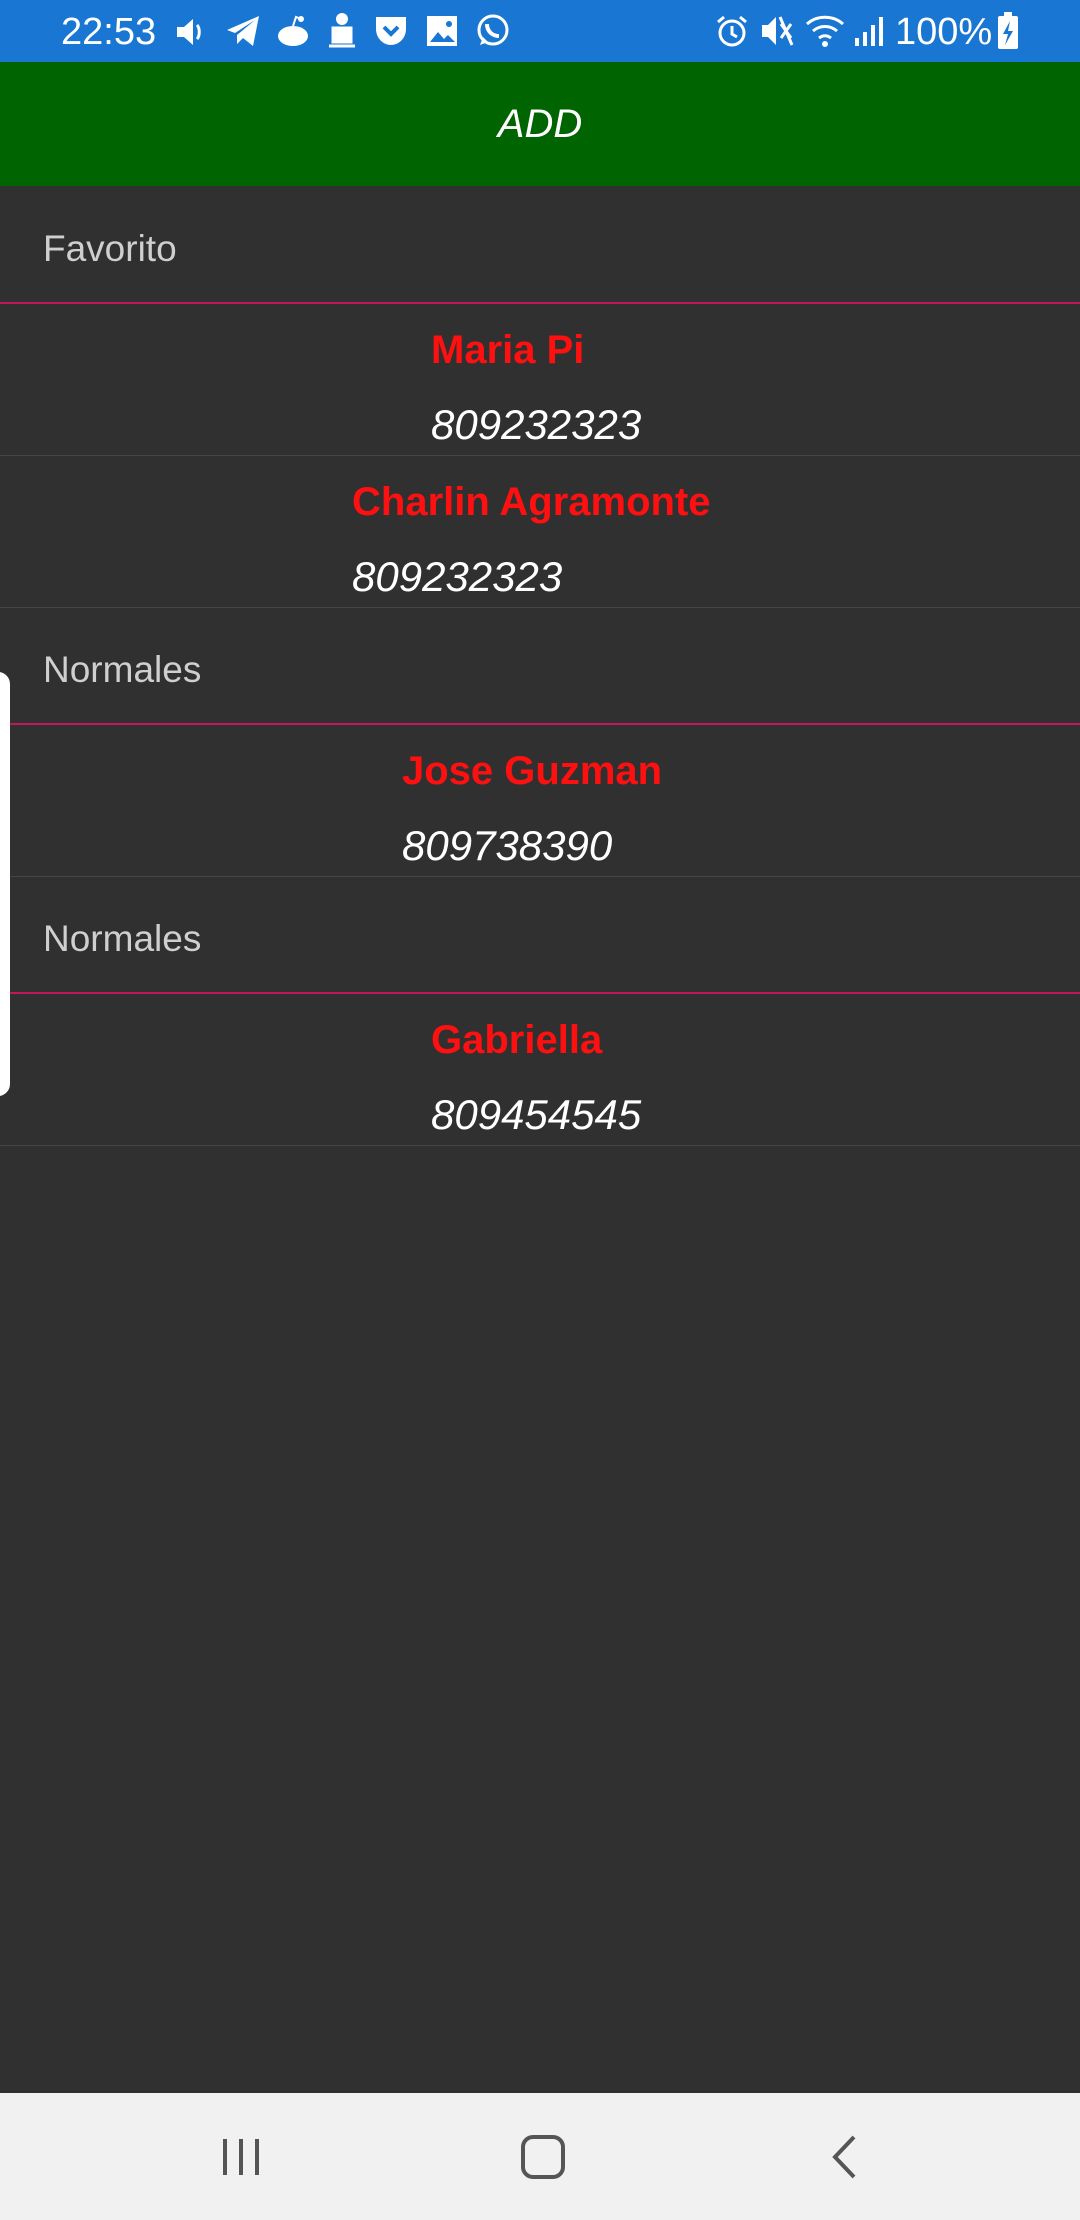  Describe the element at coordinates (109, 32) in the screenshot. I see `status-time: 22:53` at that location.